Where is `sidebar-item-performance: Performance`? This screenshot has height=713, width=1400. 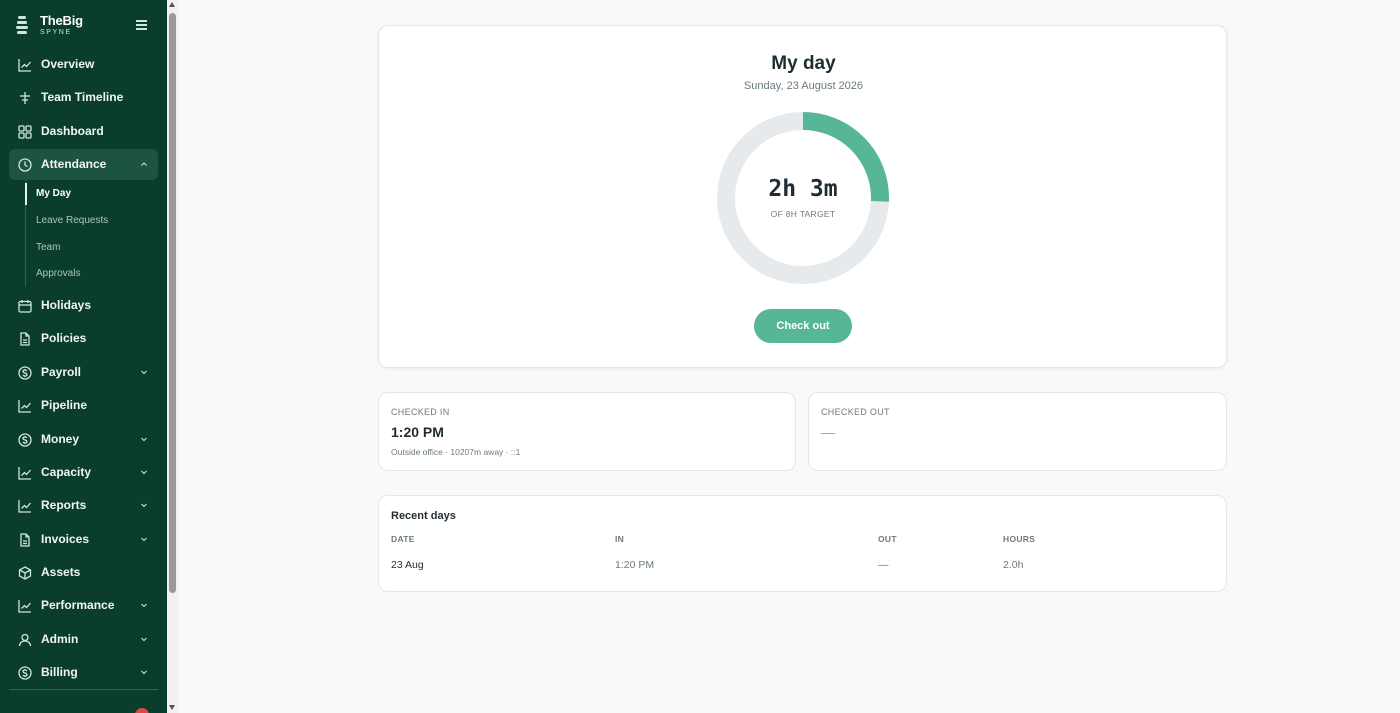
sidebar-item-performance: Performance is located at coordinates (83, 605).